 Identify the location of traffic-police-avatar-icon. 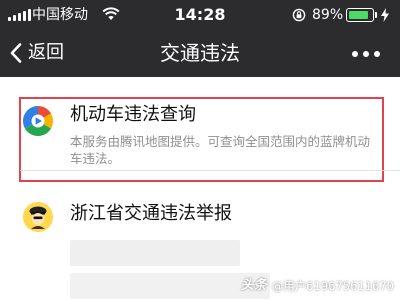
(38, 217).